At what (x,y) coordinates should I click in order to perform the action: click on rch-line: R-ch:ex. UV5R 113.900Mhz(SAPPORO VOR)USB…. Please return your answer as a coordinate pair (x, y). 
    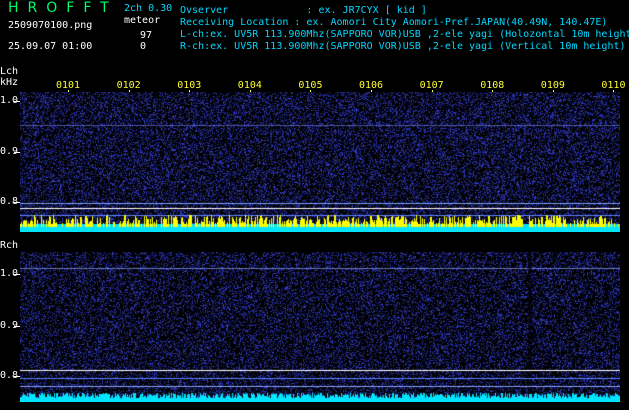
    Looking at the image, I should click on (403, 46).